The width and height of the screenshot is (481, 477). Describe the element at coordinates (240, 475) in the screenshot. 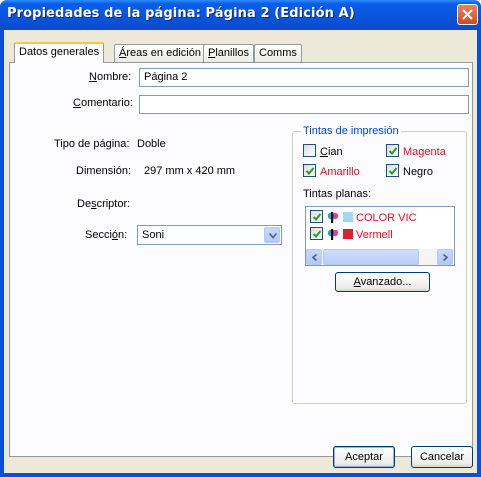

I see `window-border` at that location.